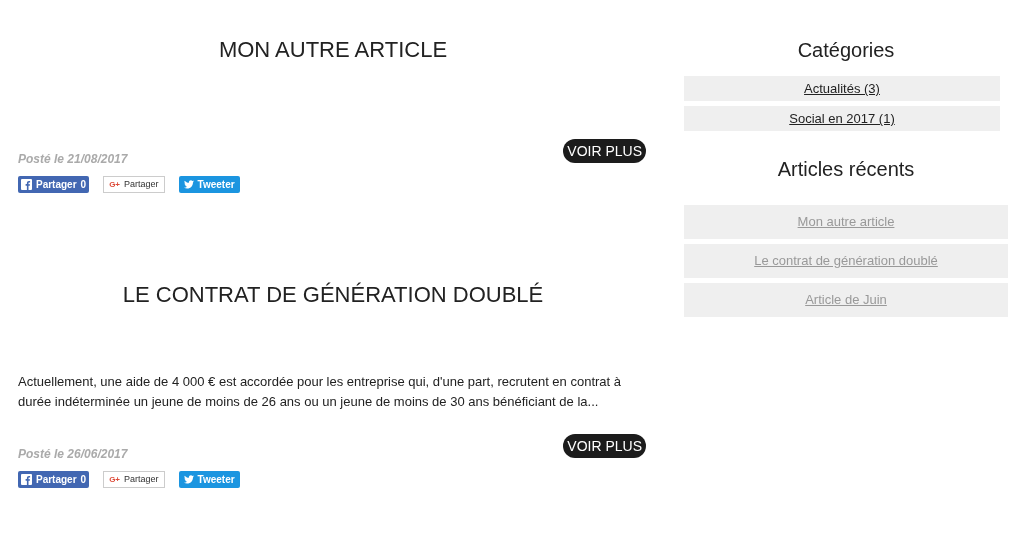 The image size is (1024, 545). Describe the element at coordinates (846, 50) in the screenshot. I see `categories-title: Catégories` at that location.